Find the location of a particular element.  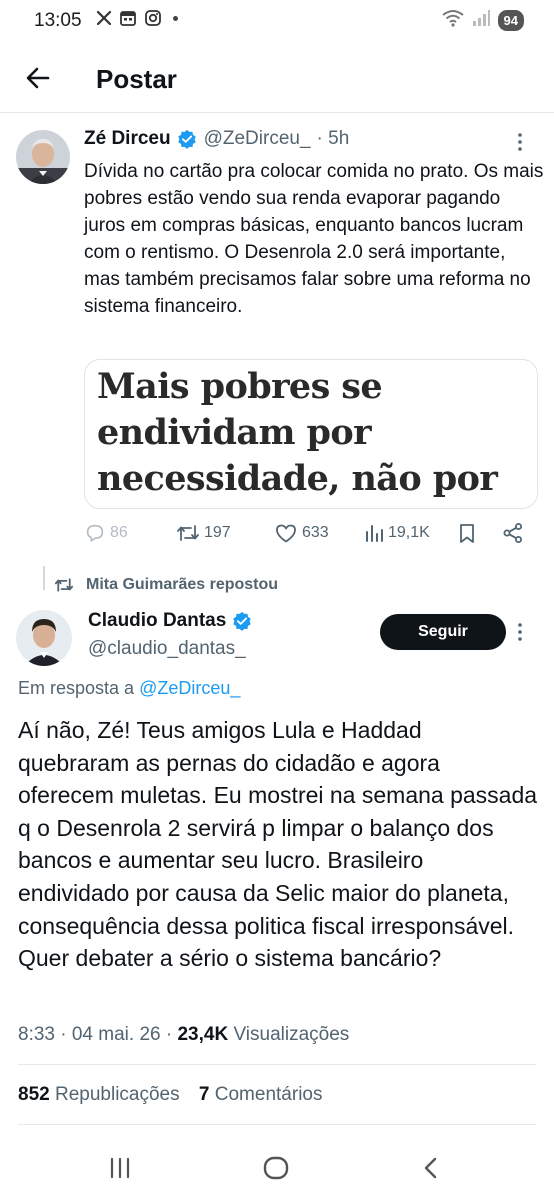

follow-button: Seguir is located at coordinates (443, 632).